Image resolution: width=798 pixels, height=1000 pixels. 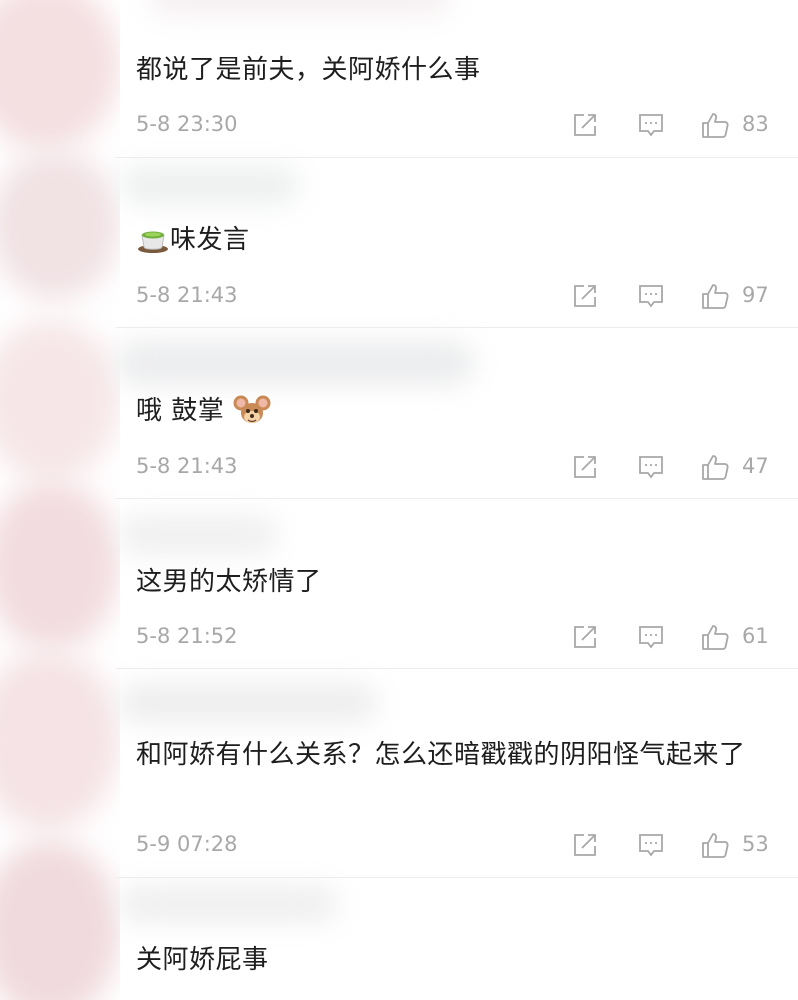 I want to click on comment-meta: 5-9 07:28 53, so click(x=467, y=844).